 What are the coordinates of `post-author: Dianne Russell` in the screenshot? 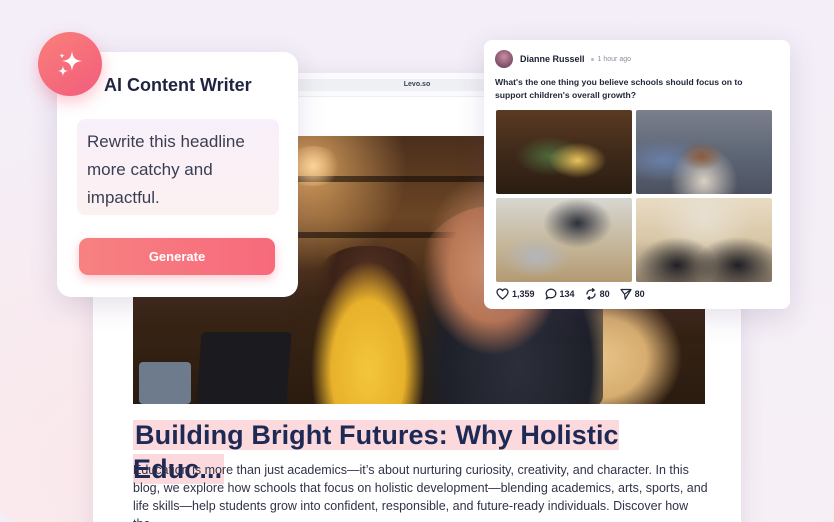 It's located at (552, 59).